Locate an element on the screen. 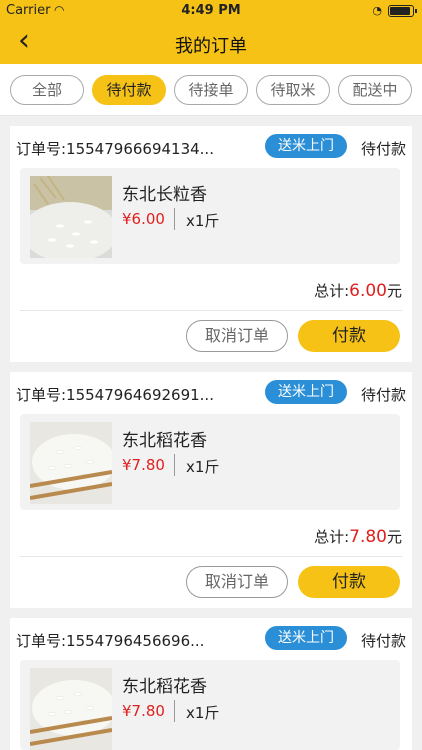  tab-pending-accept: 待接单 is located at coordinates (211, 90).